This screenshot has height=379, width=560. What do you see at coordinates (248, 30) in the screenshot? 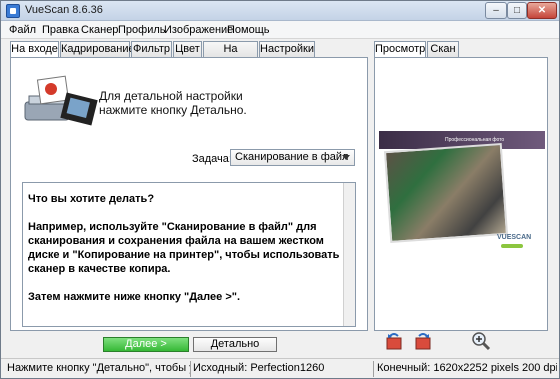
I see `menu-help: Помощь` at bounding box center [248, 30].